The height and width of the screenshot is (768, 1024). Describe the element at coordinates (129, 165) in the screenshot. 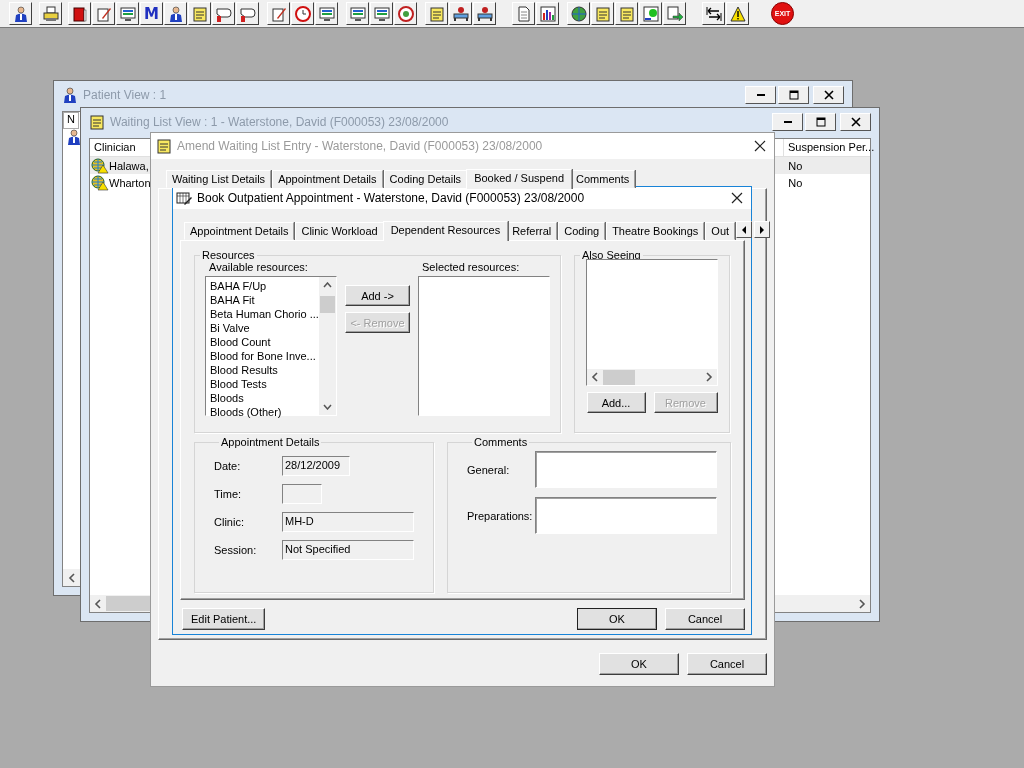

I see `table-cell: Halawa,` at that location.